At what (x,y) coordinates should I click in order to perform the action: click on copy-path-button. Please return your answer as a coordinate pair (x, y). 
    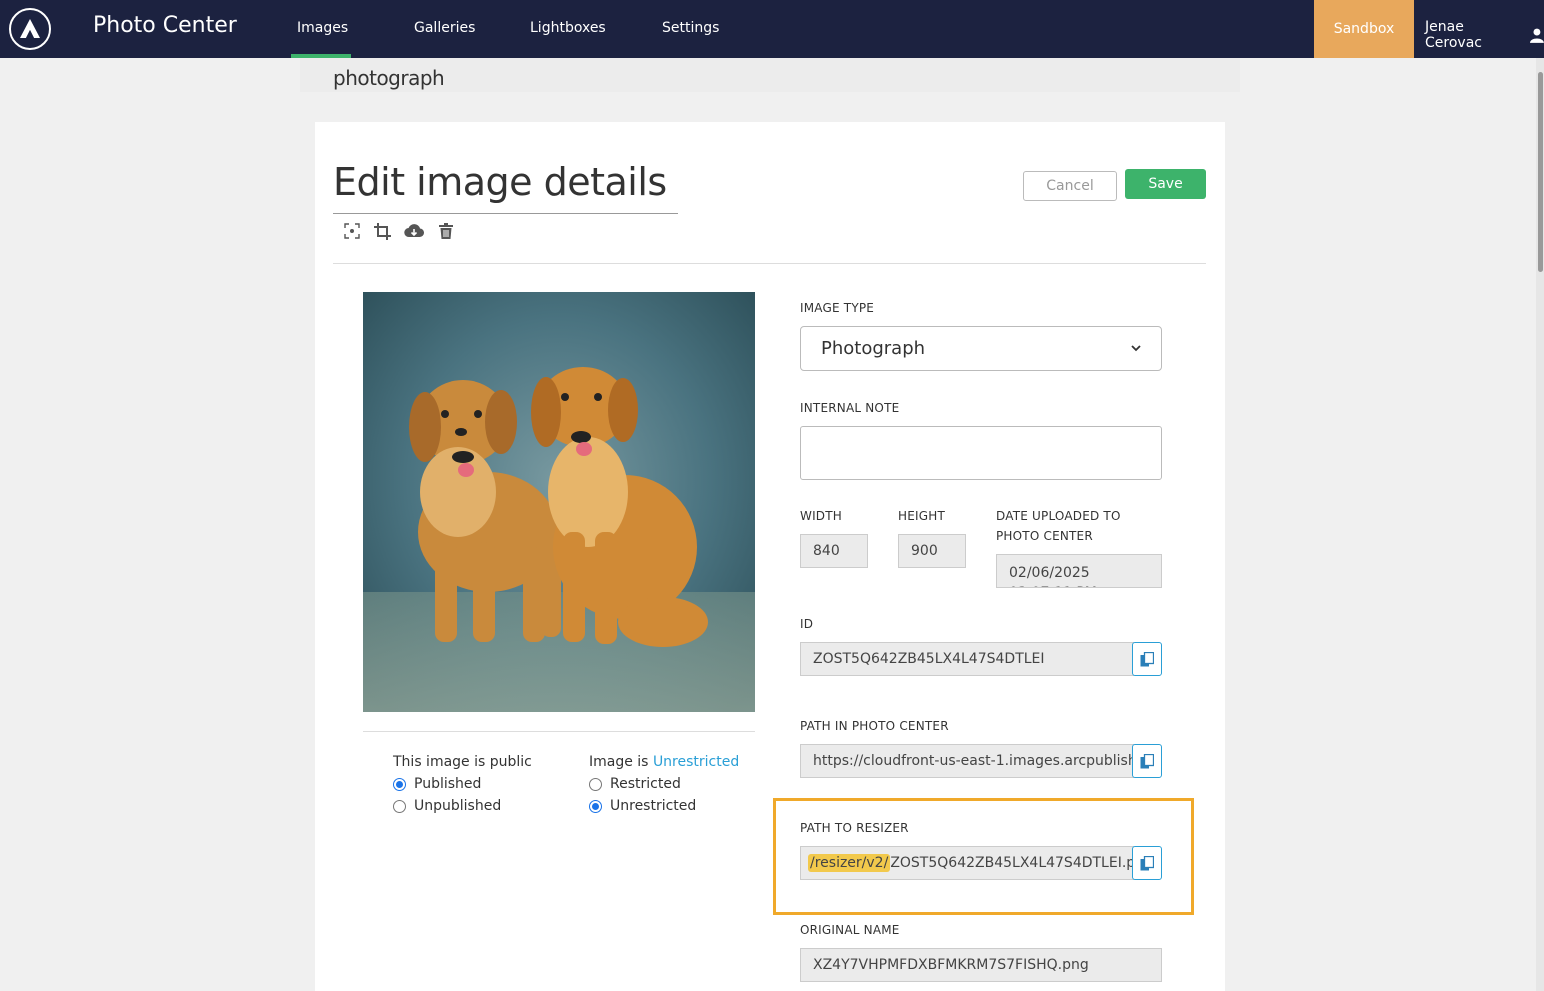
    Looking at the image, I should click on (1147, 761).